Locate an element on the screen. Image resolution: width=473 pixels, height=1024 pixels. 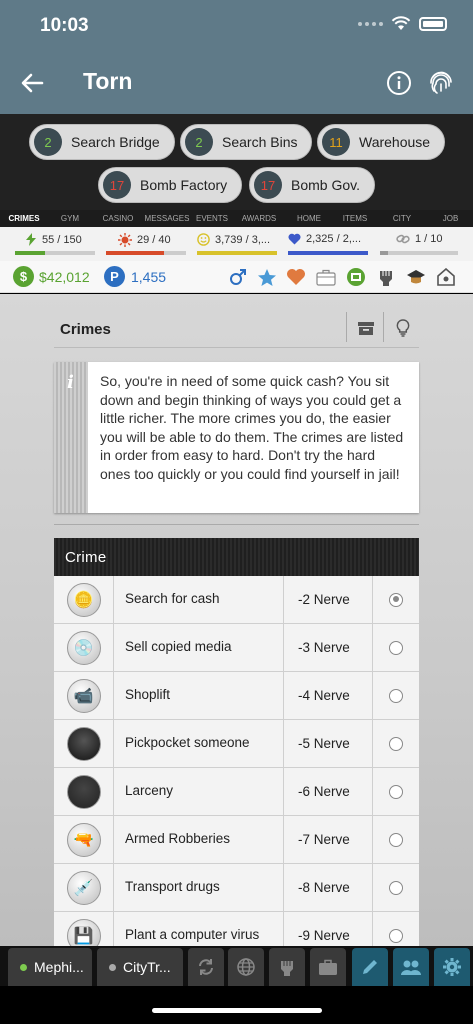
people-icon is located at coordinates (411, 967).